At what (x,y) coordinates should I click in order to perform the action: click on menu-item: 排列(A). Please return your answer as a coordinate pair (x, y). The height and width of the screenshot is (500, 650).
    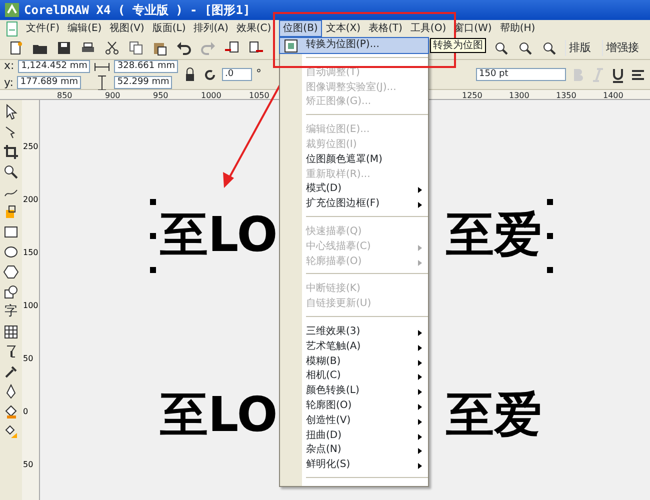
    Looking at the image, I should click on (211, 28).